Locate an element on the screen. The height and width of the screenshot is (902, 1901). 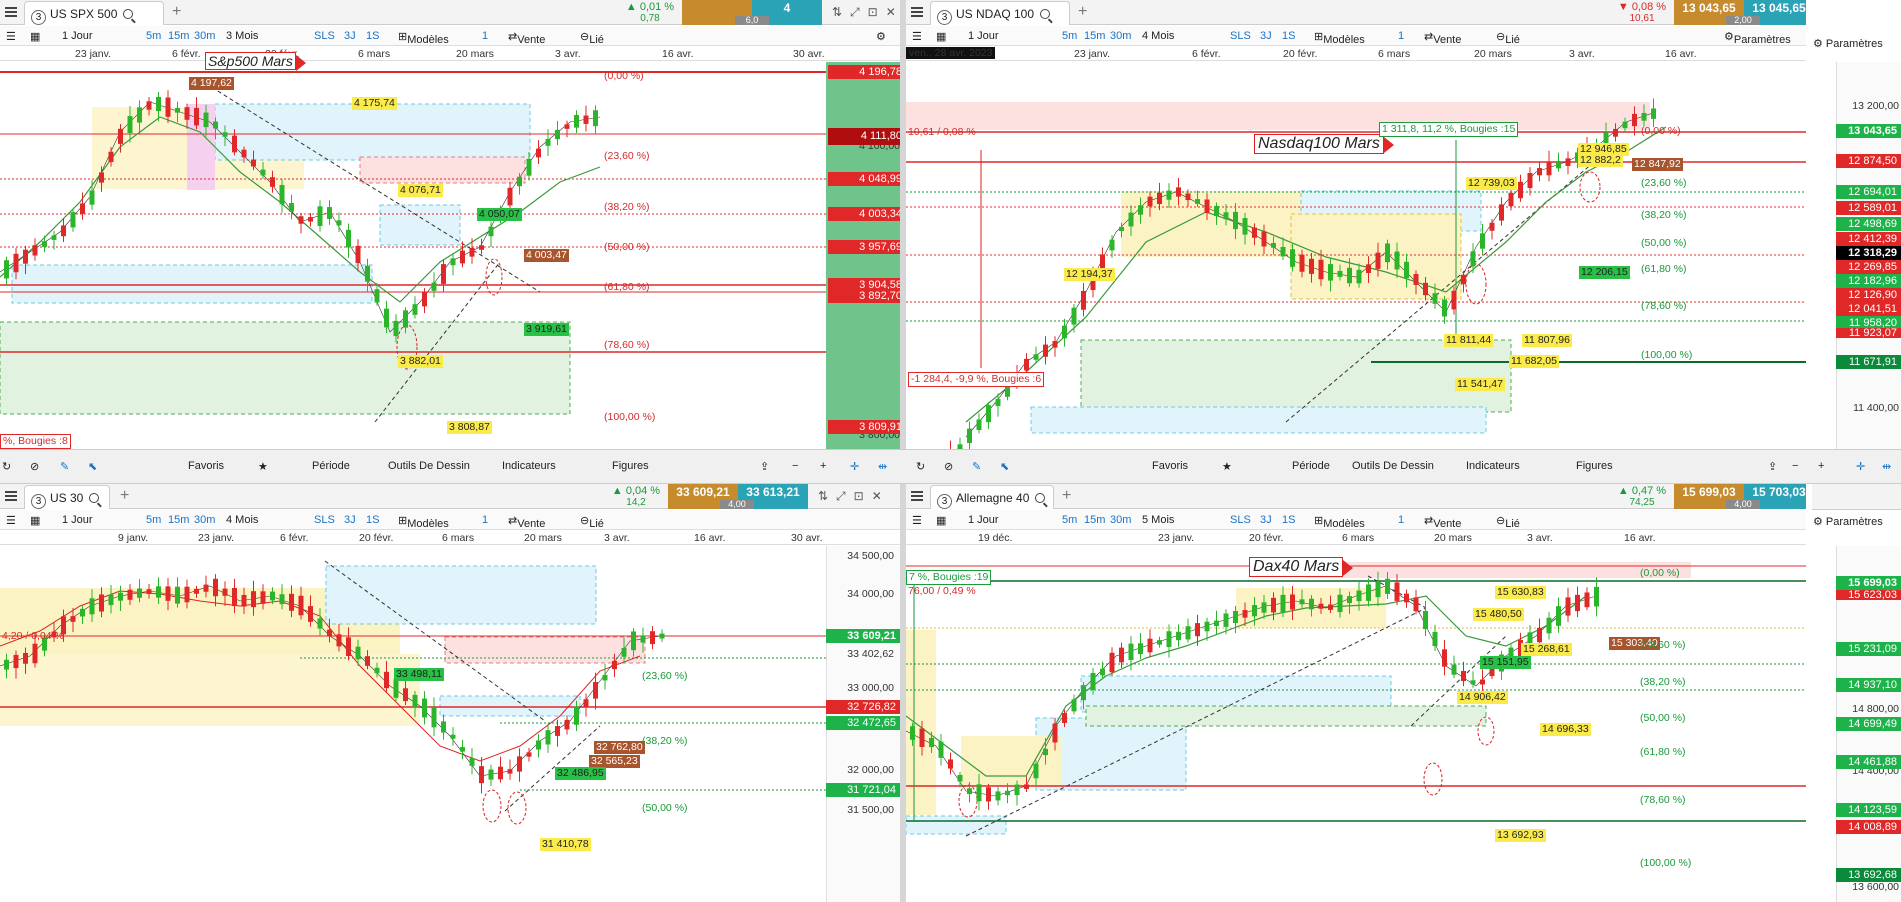
cursor-icon: ⬉ is located at coordinates (92, 466).